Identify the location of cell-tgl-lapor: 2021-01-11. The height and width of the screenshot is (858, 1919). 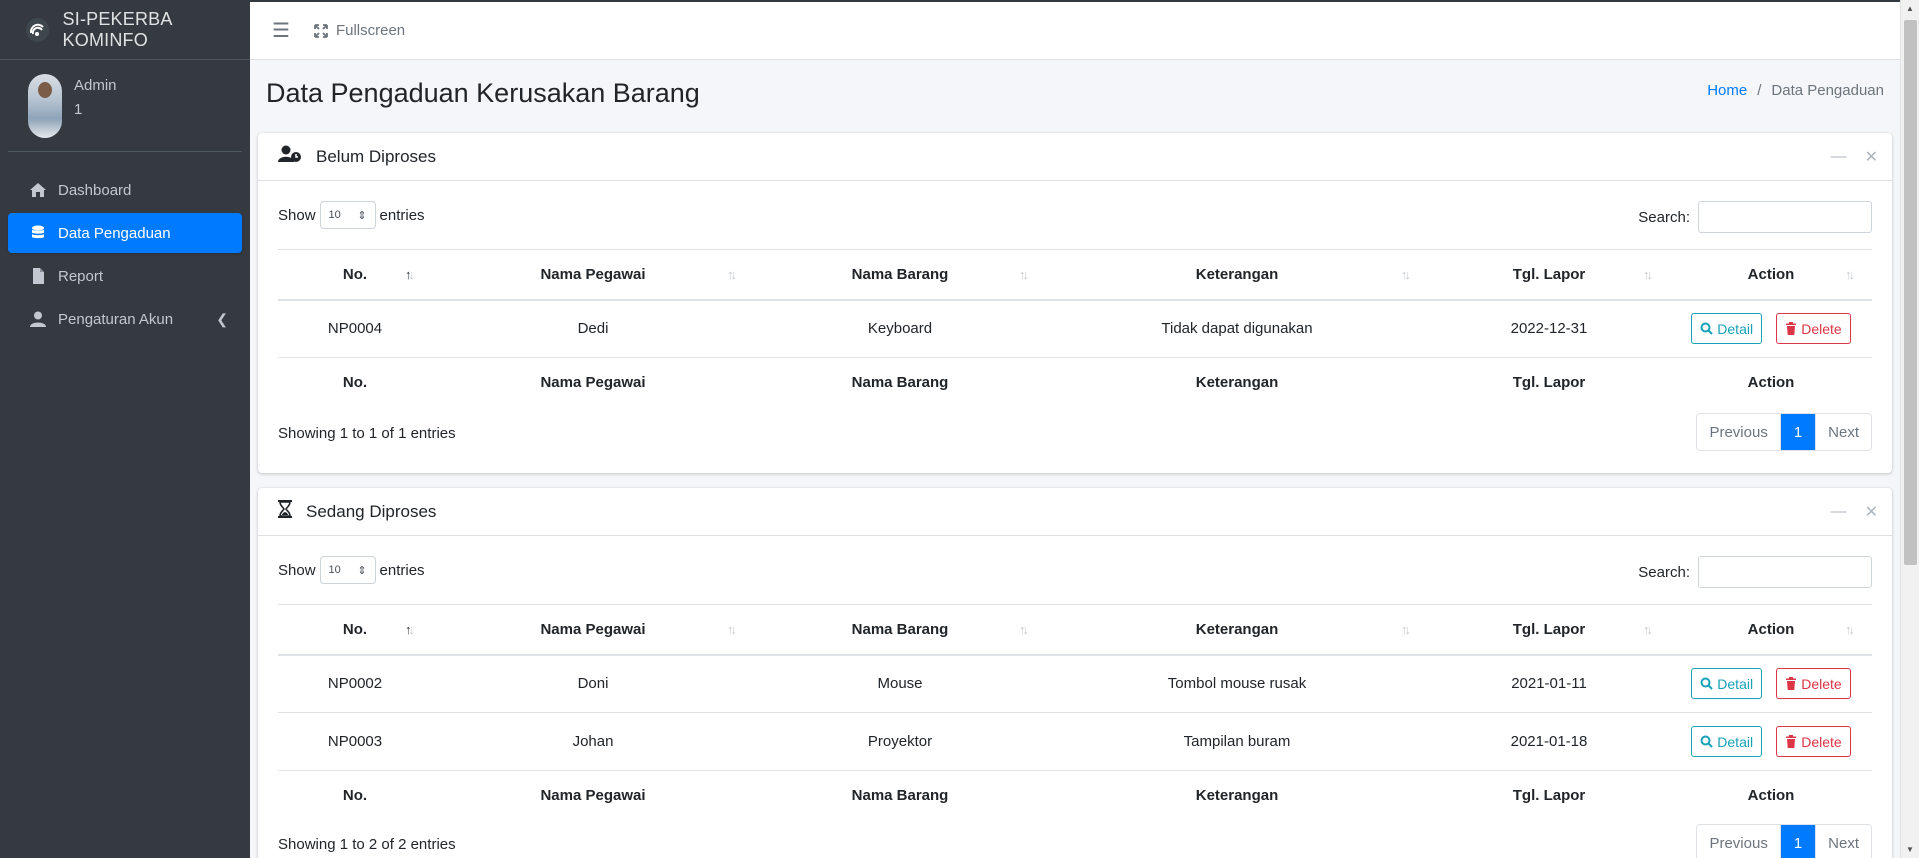
(1549, 683).